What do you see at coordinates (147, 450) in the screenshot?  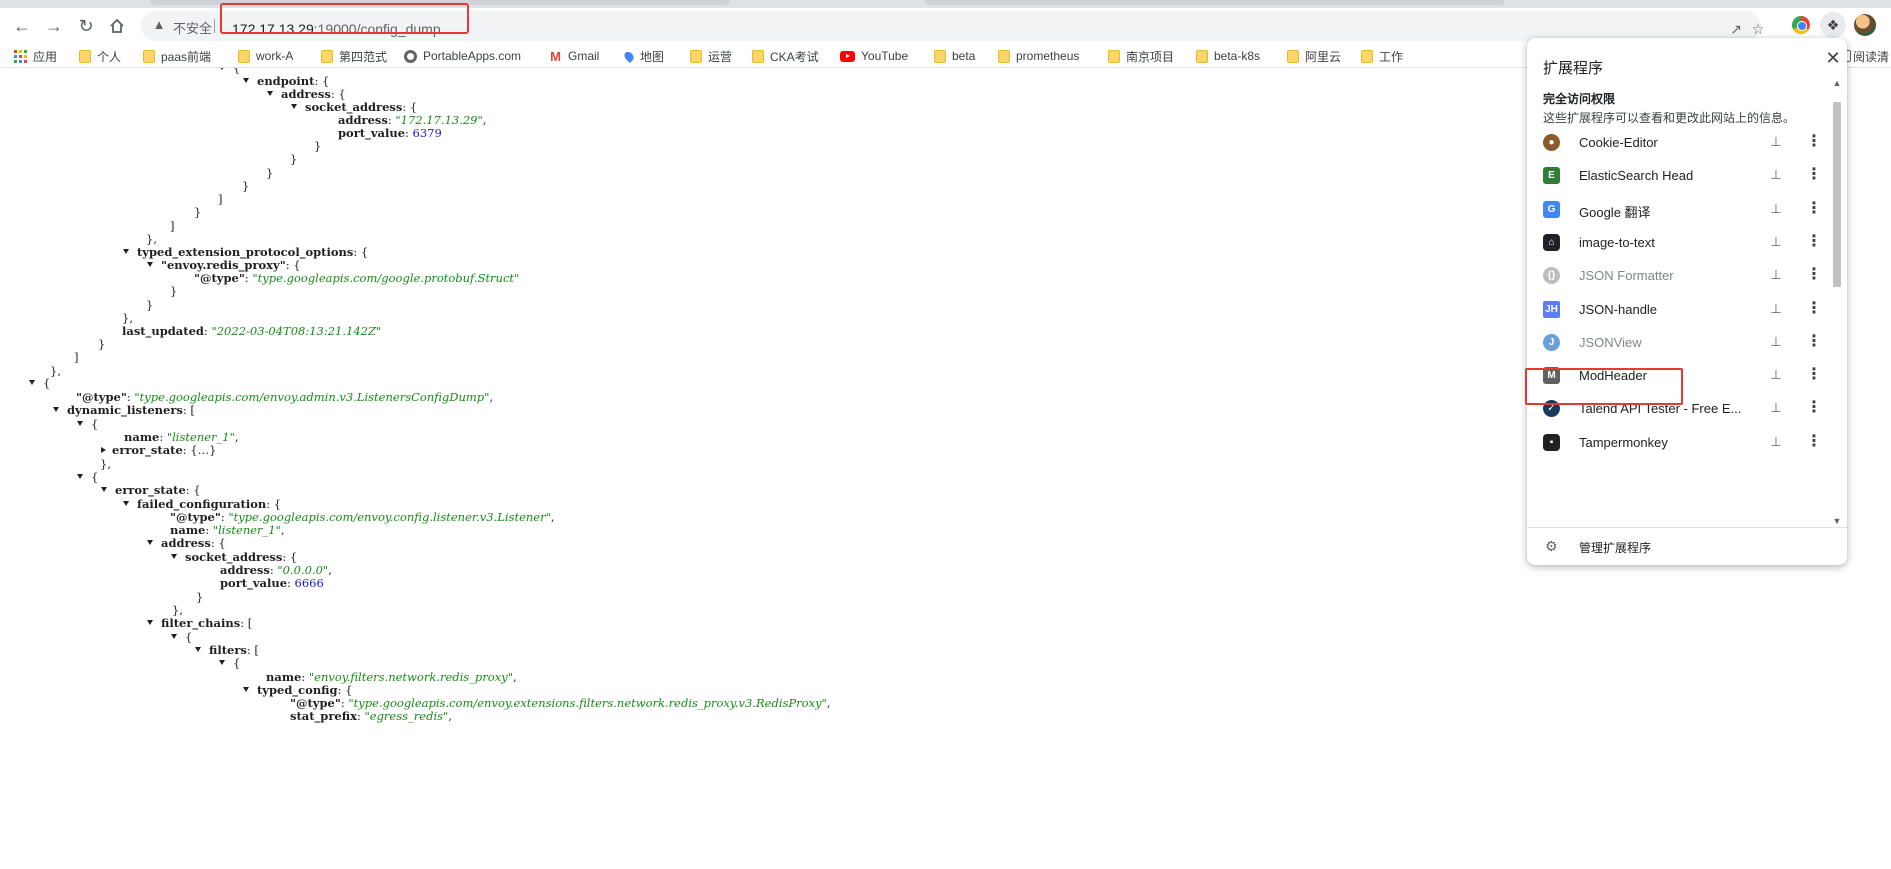 I see `json-key: error_state` at bounding box center [147, 450].